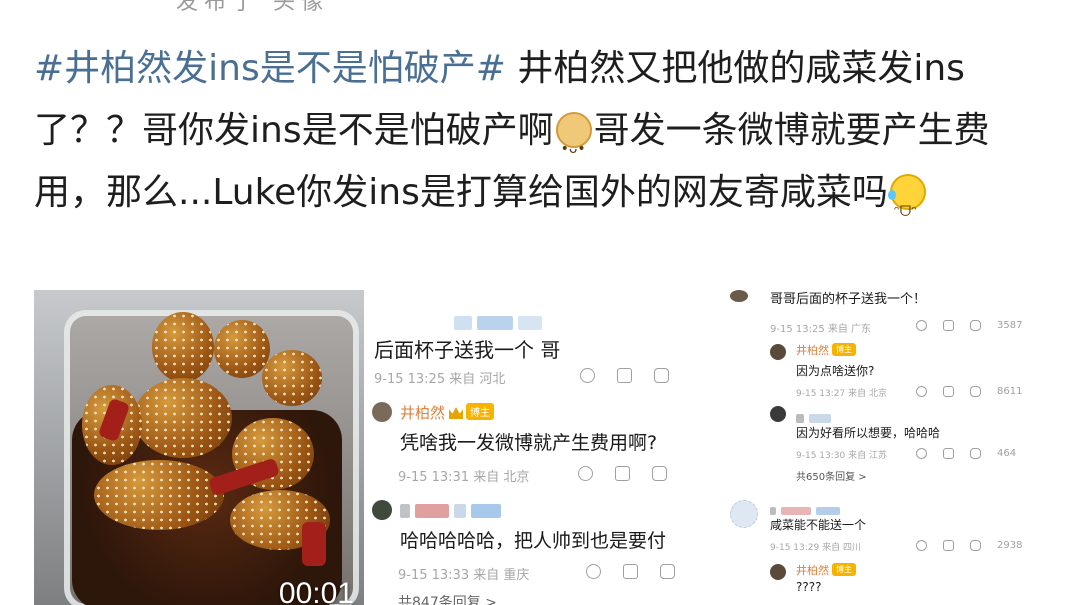  Describe the element at coordinates (1009, 545) in the screenshot. I see `like-count: 2938` at that location.